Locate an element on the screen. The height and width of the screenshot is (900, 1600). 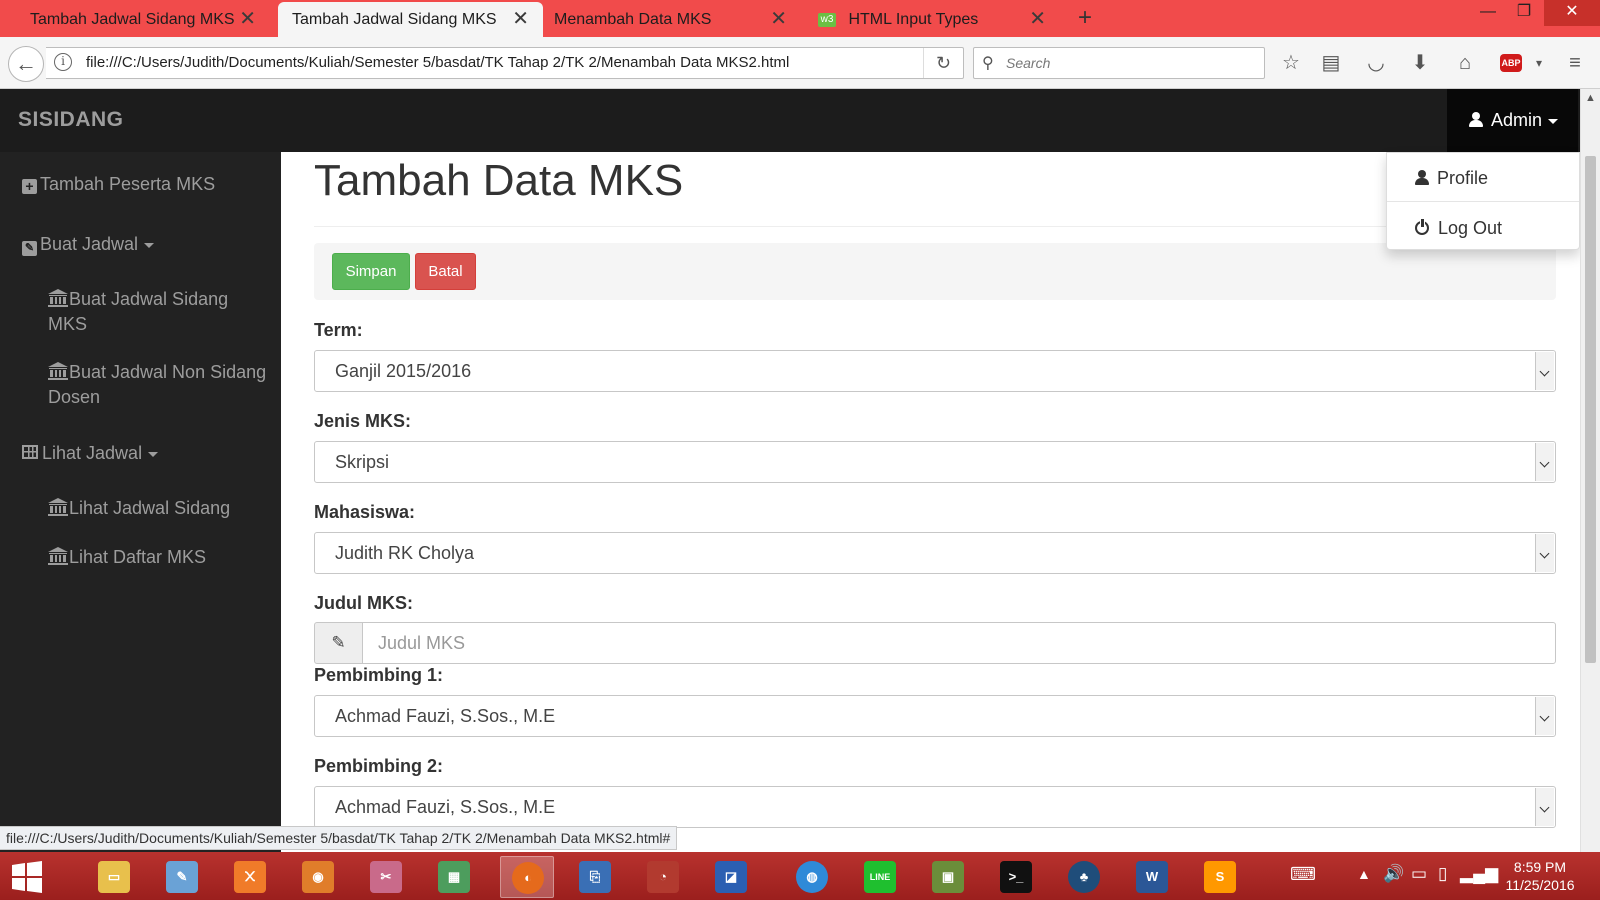
xampp-icon: ᙭ is located at coordinates (250, 877).